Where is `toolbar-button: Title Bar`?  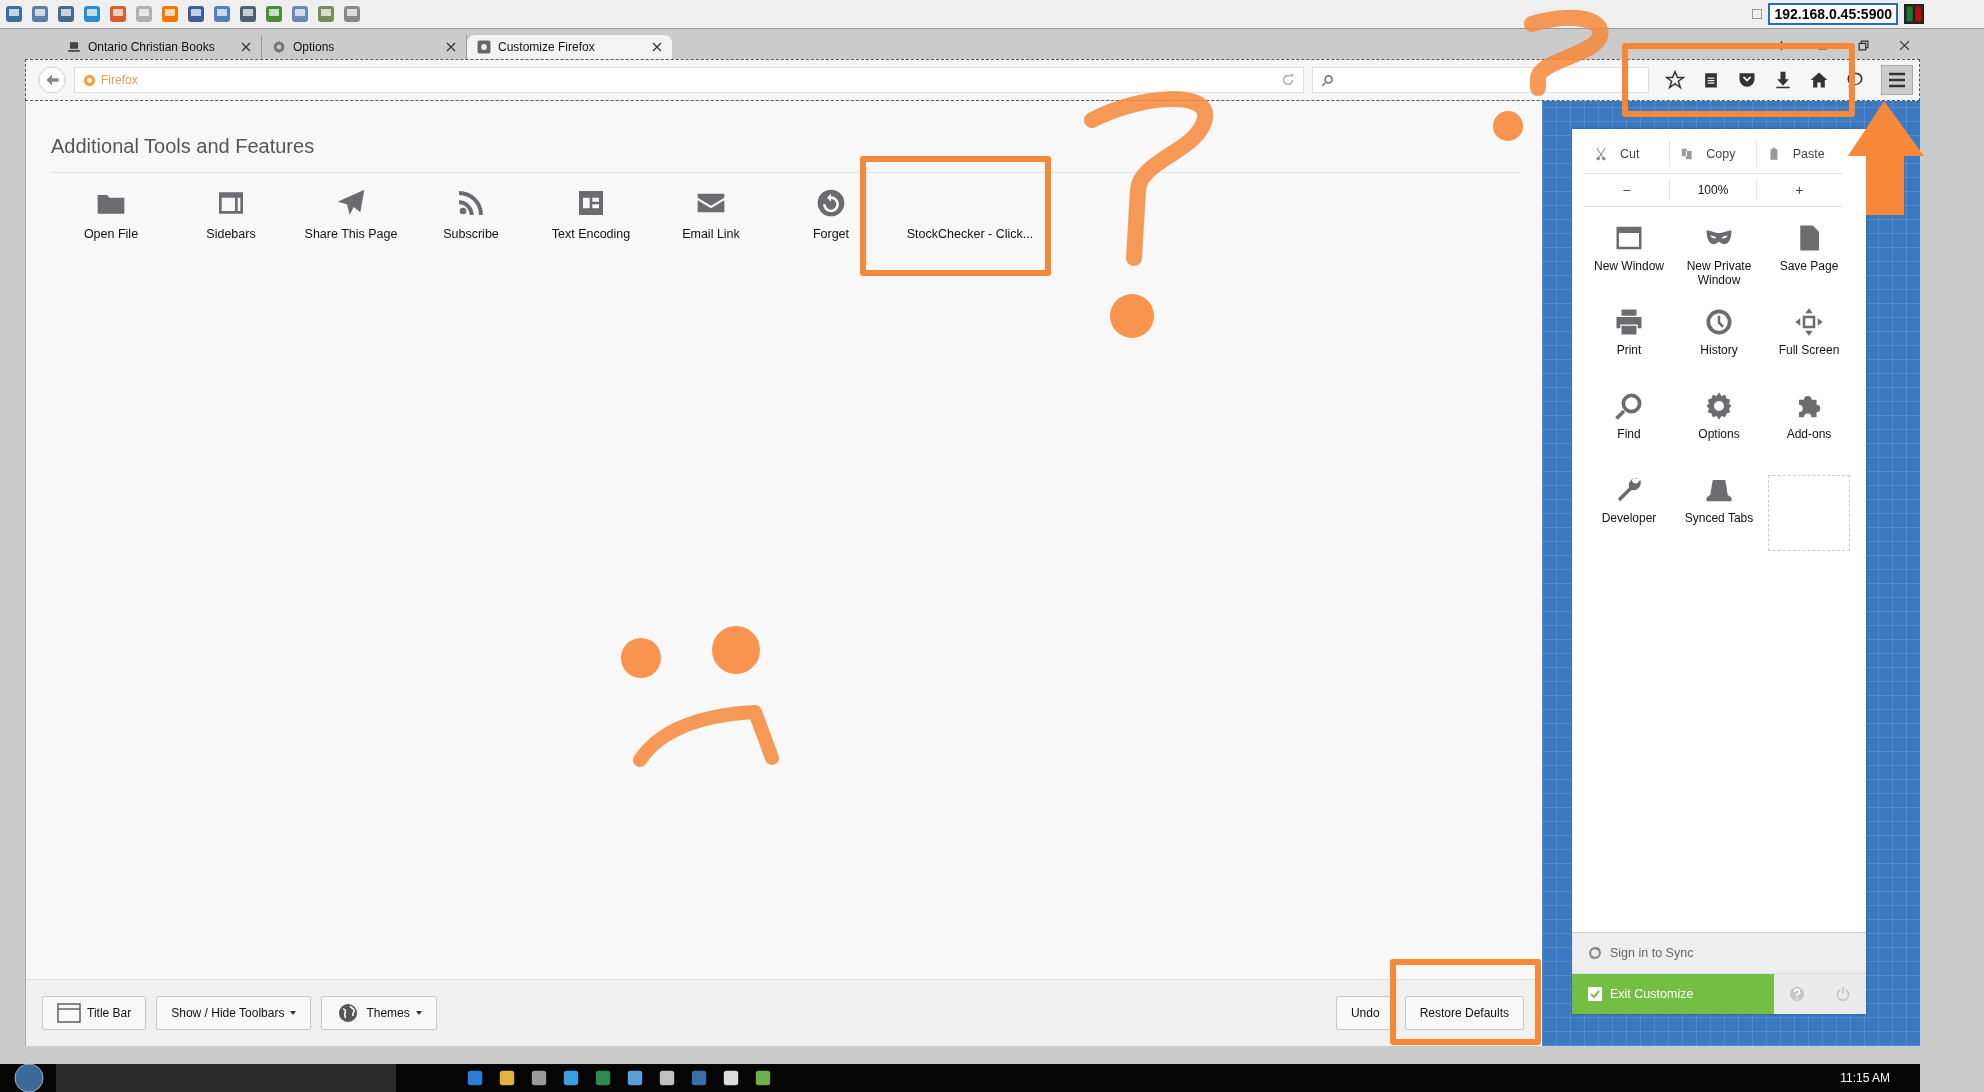 toolbar-button: Title Bar is located at coordinates (94, 1013).